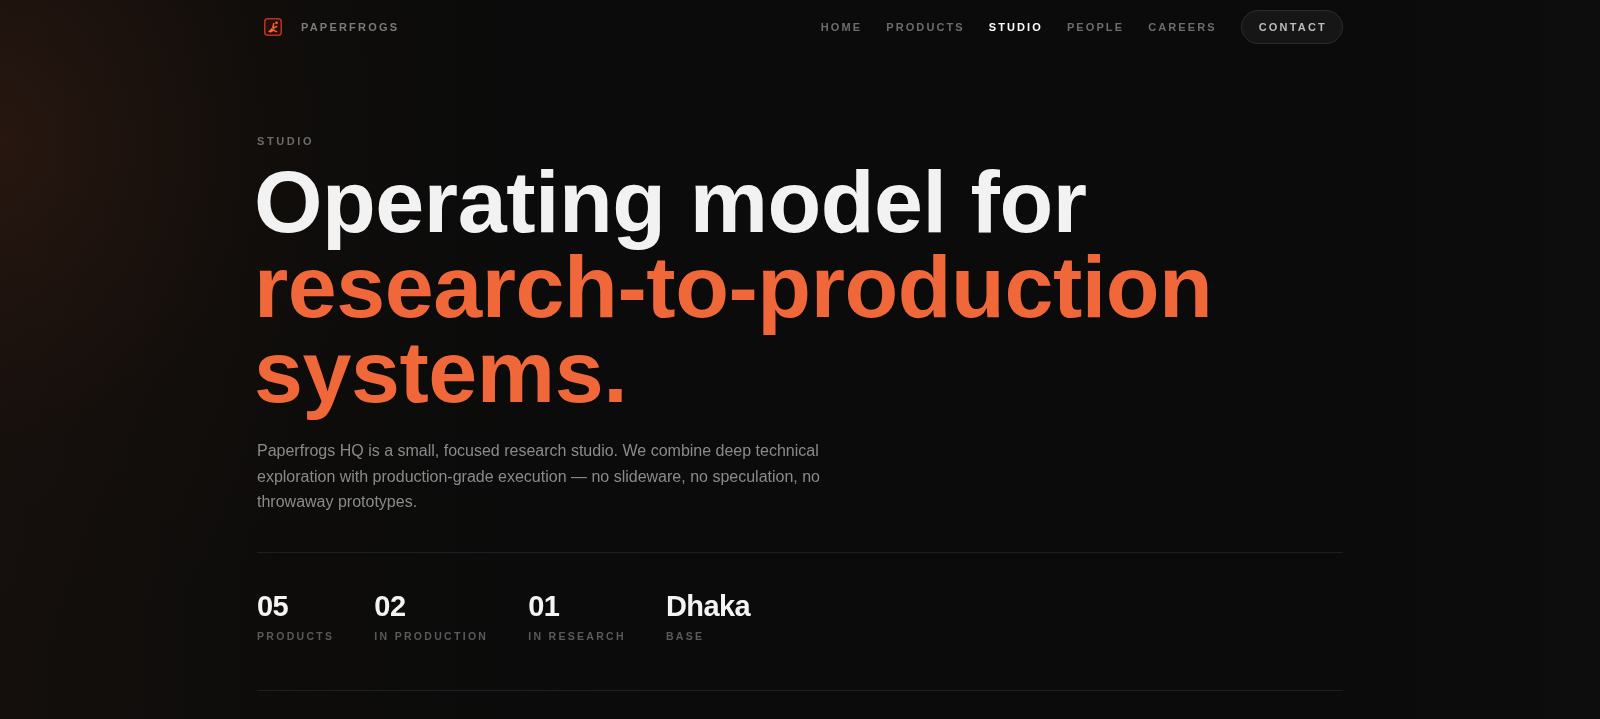 The height and width of the screenshot is (719, 1600). Describe the element at coordinates (577, 635) in the screenshot. I see `stat-label: IN RESEARCH` at that location.